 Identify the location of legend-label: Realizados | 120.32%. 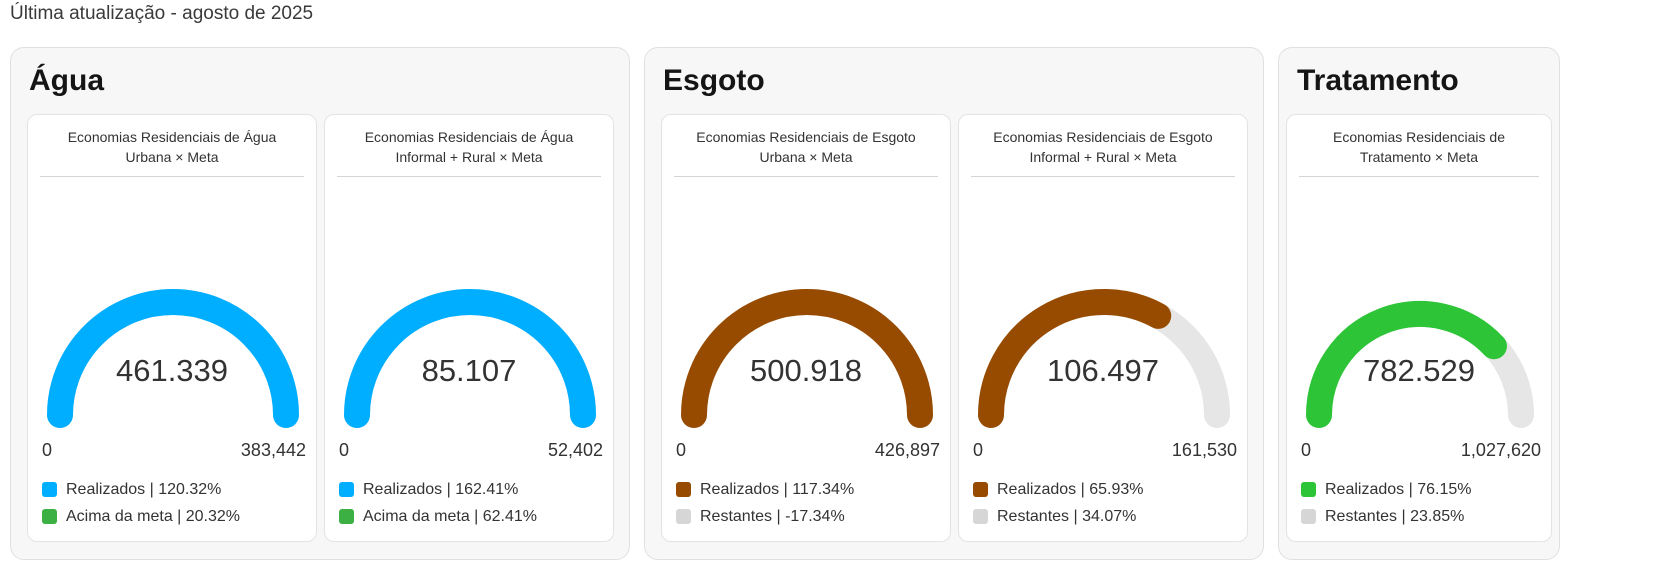
(144, 489).